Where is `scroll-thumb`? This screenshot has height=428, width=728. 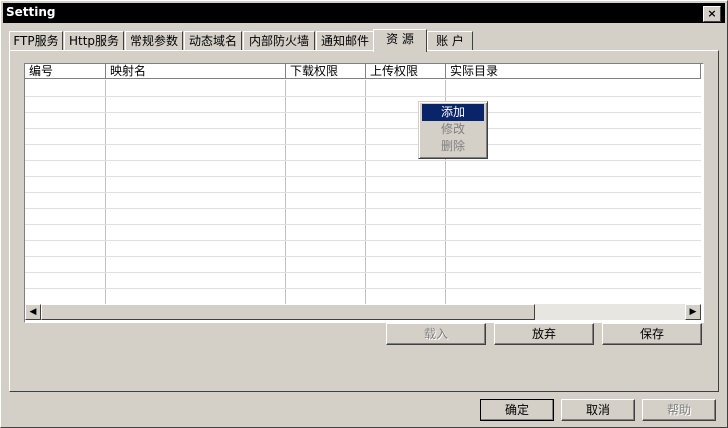 scroll-thumb is located at coordinates (288, 312).